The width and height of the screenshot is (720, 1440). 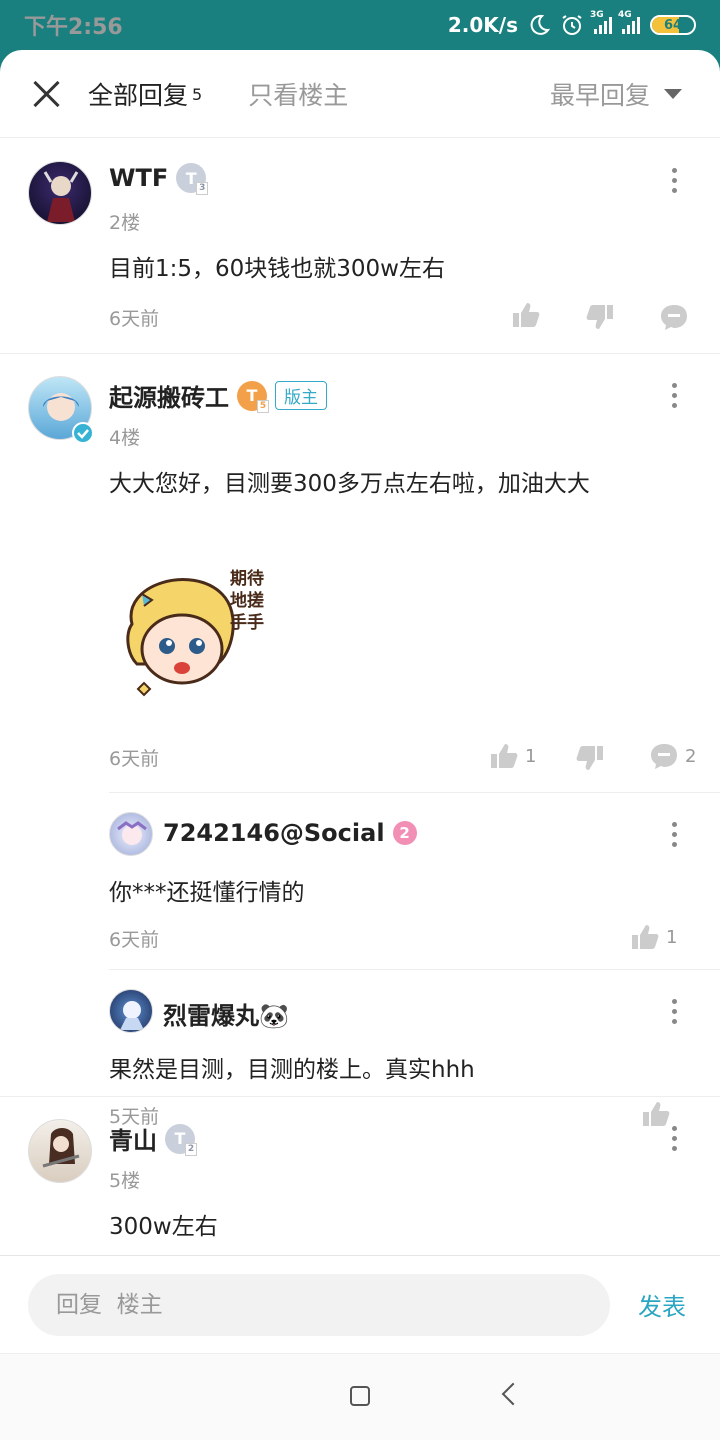 I want to click on reply-author: 7242146@Social 2, so click(x=290, y=833).